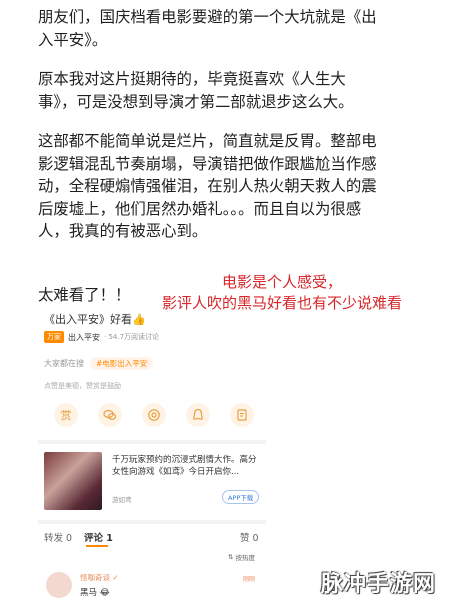 The image size is (449, 600). What do you see at coordinates (82, 386) in the screenshot?
I see `reward-hint: 点赞是美德，赞赏是鼓励` at bounding box center [82, 386].